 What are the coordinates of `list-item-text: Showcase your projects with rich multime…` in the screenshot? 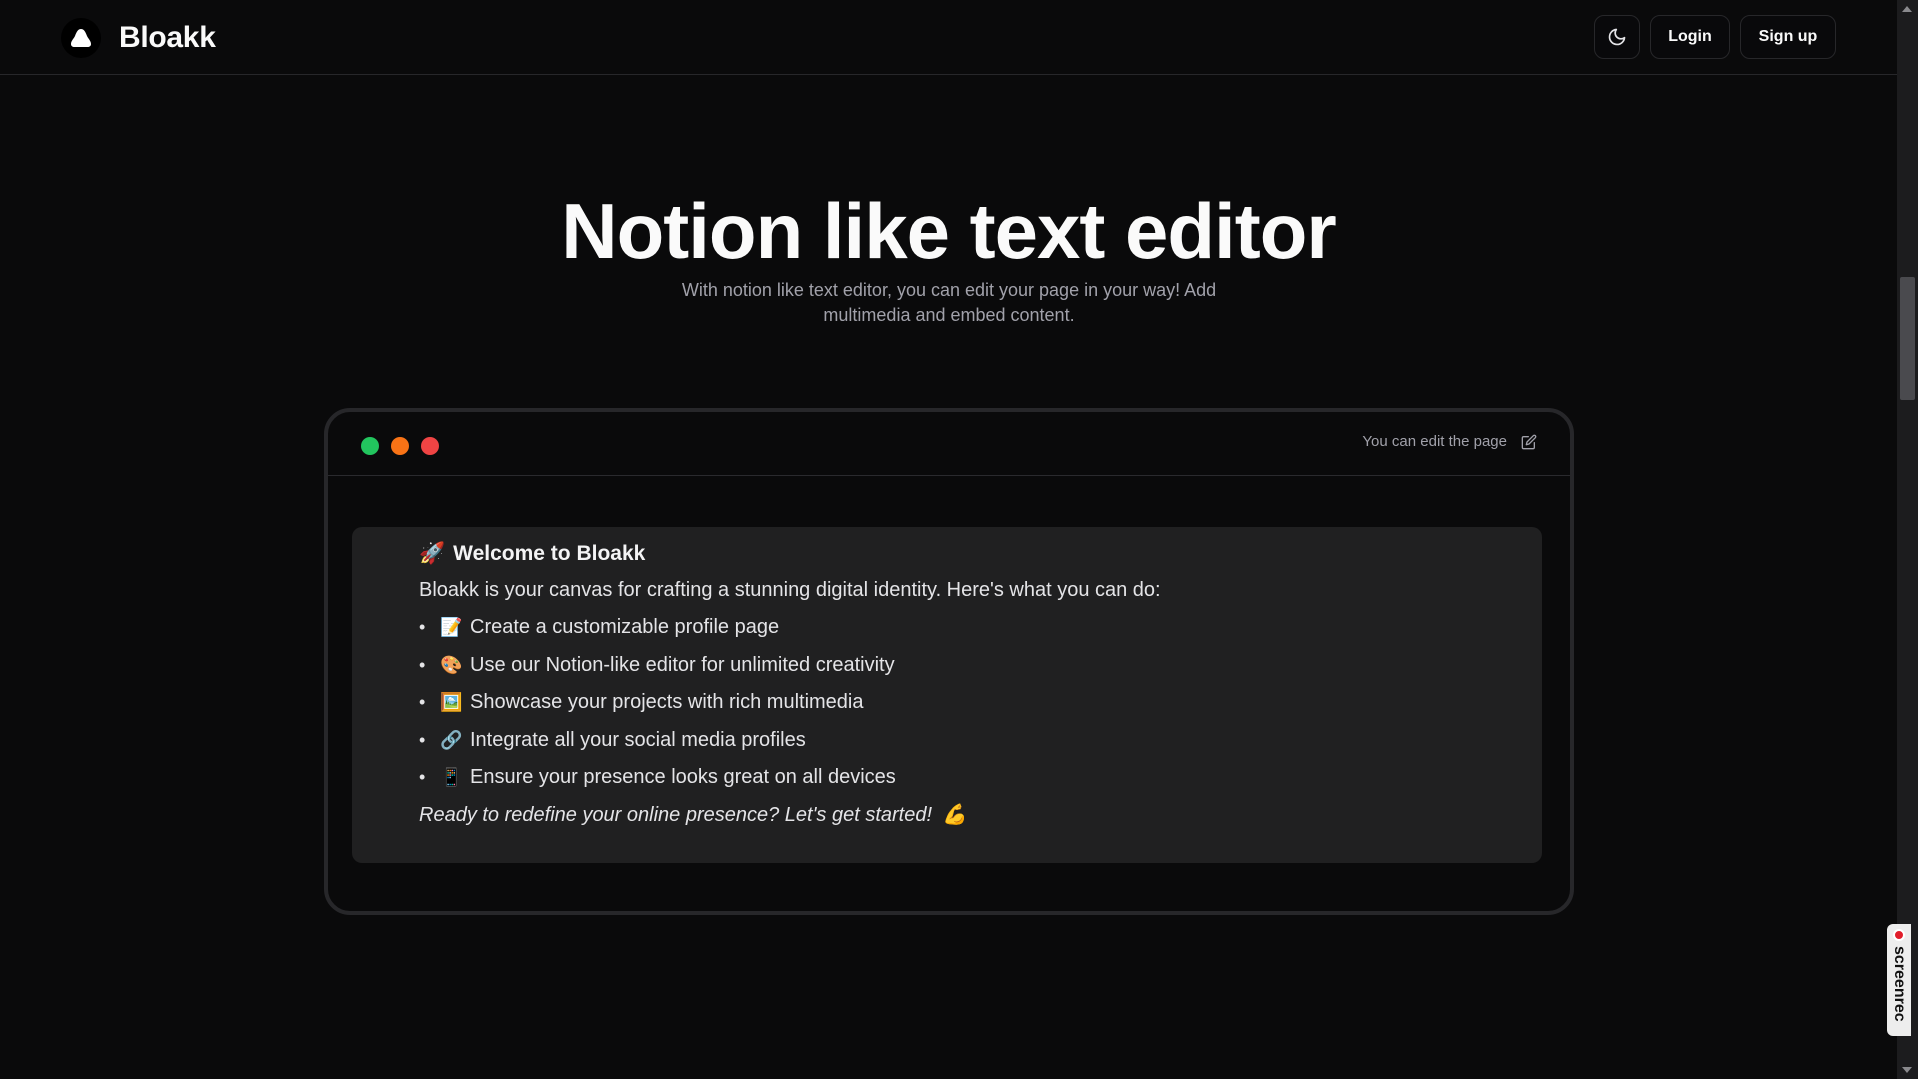 It's located at (667, 702).